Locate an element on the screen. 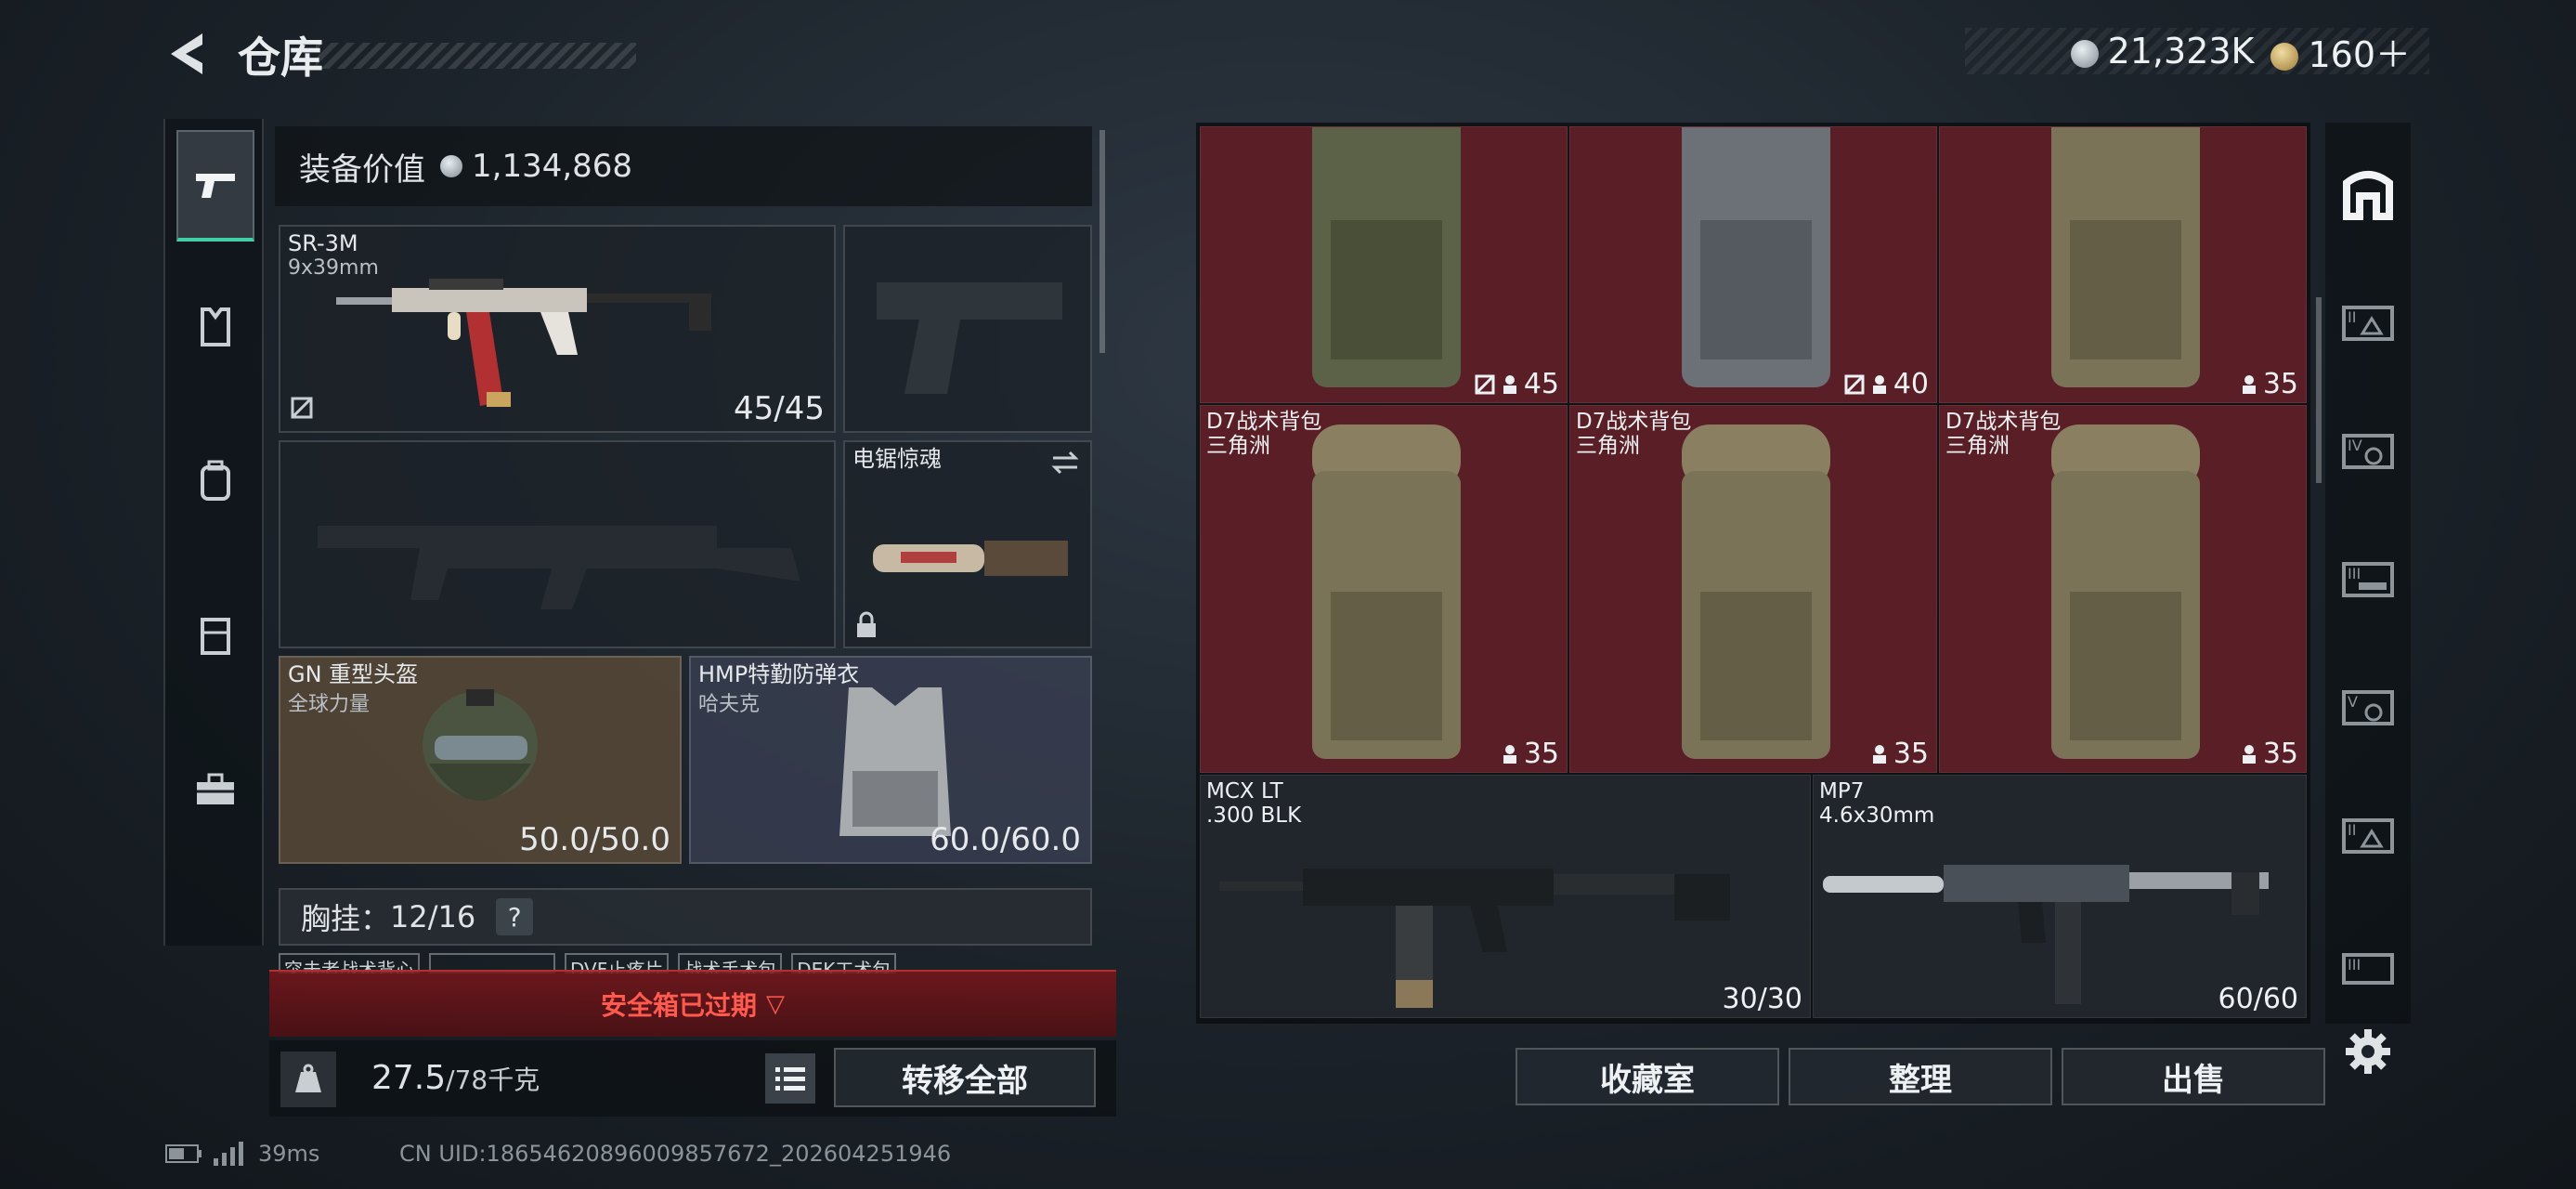  pistol-icon is located at coordinates (215, 186).